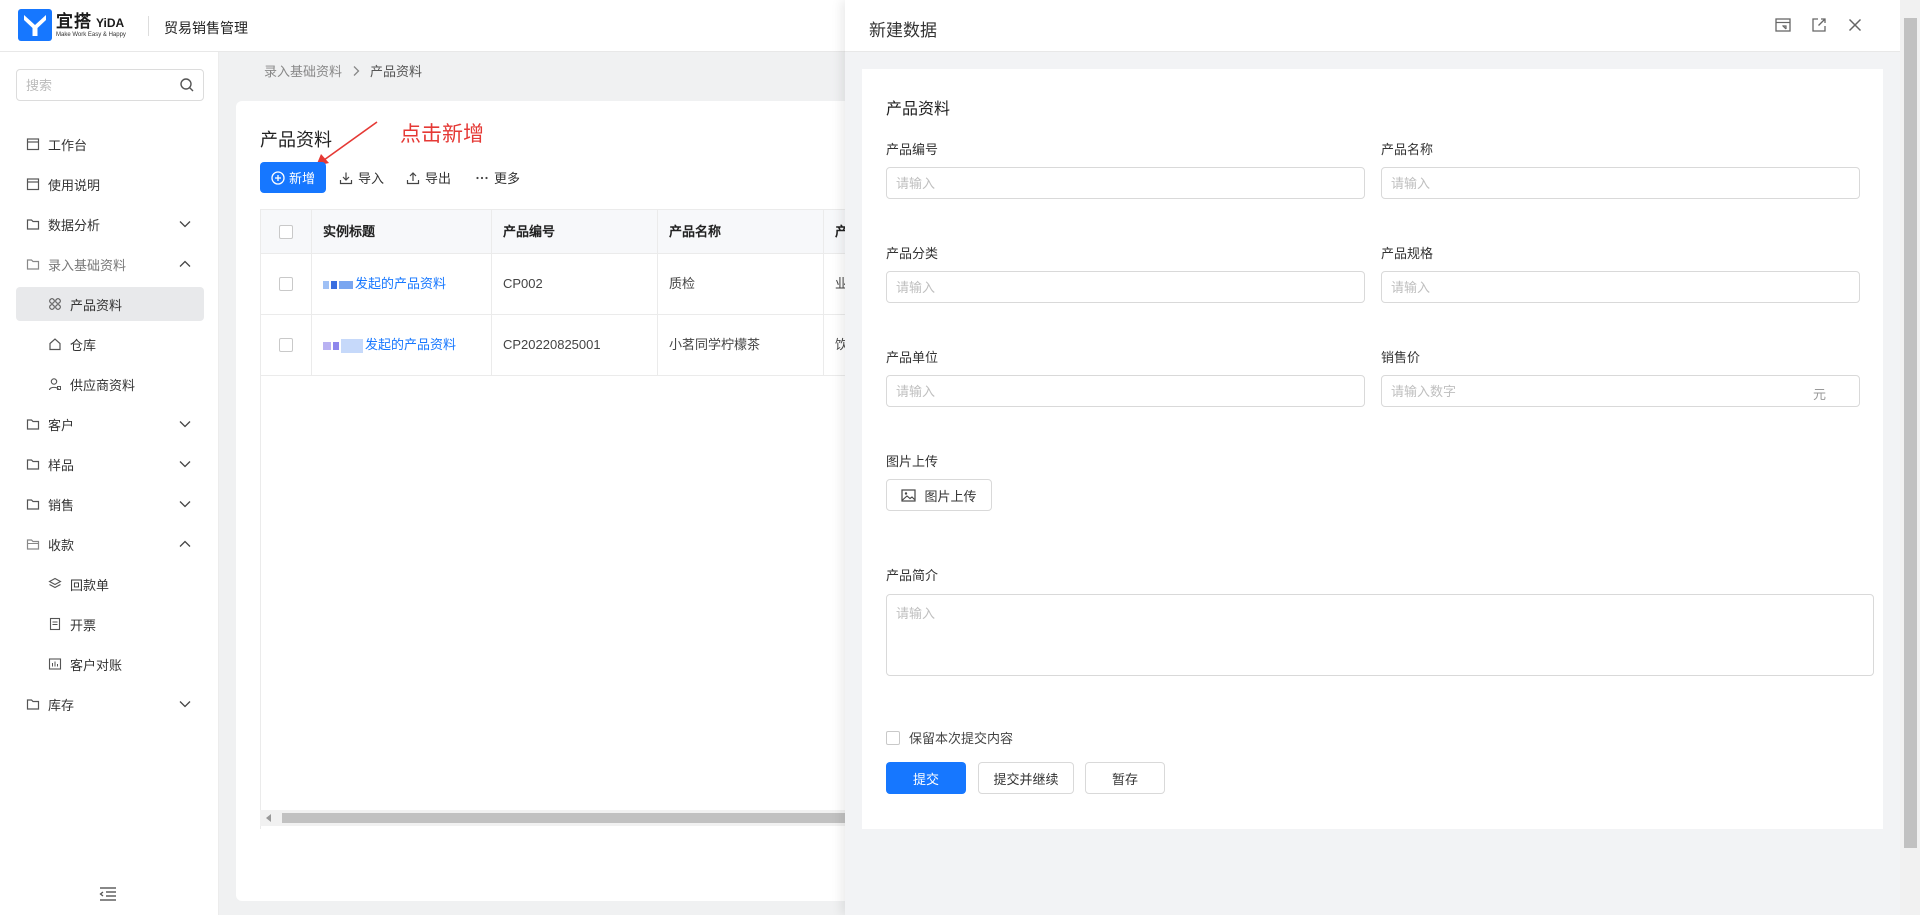  Describe the element at coordinates (55, 584) in the screenshot. I see `layers-icon` at that location.